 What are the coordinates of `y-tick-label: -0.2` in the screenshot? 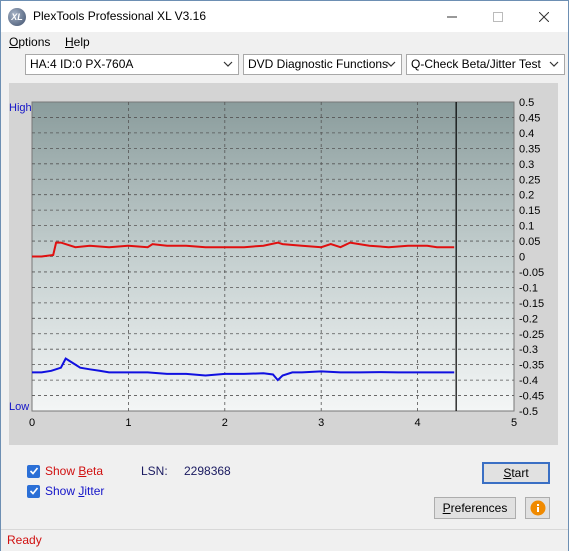 It's located at (528, 319).